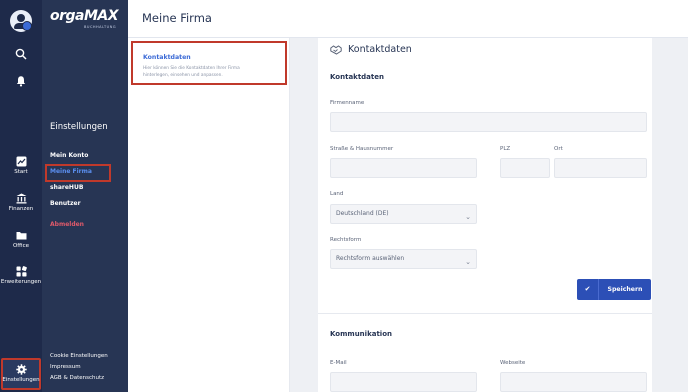 Image resolution: width=688 pixels, height=392 pixels. I want to click on save-button: ✔ Speichern, so click(614, 289).